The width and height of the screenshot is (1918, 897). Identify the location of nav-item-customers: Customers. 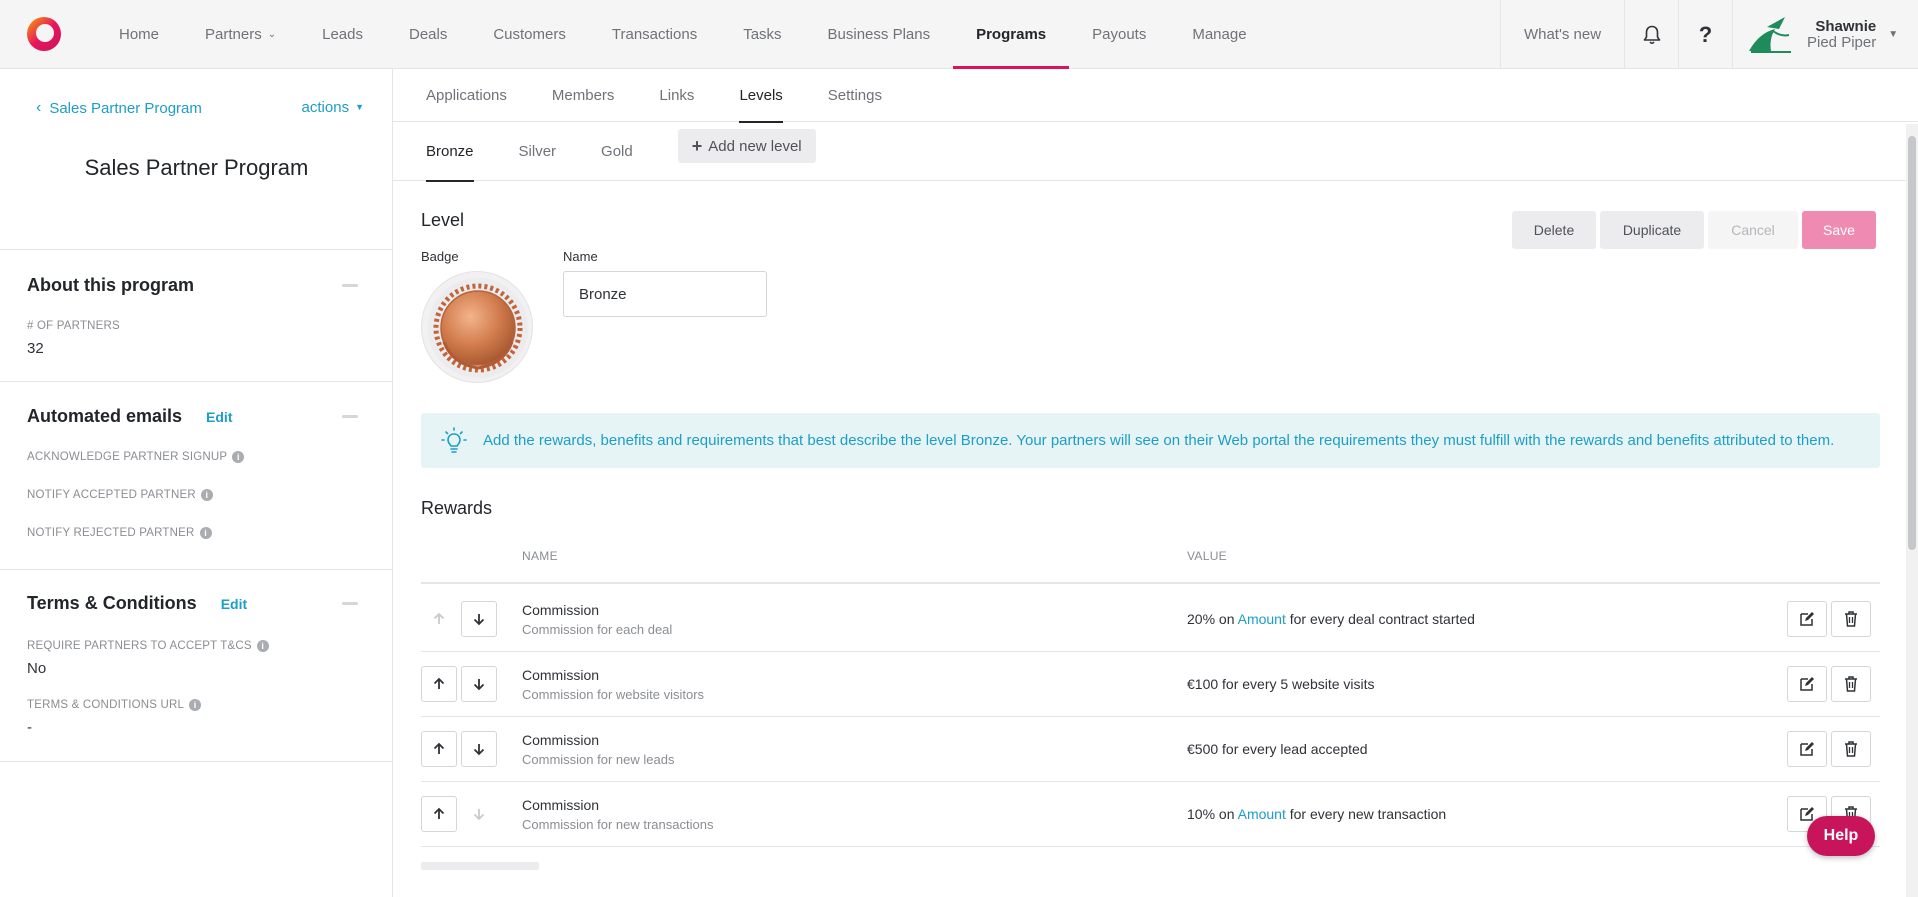
(529, 34).